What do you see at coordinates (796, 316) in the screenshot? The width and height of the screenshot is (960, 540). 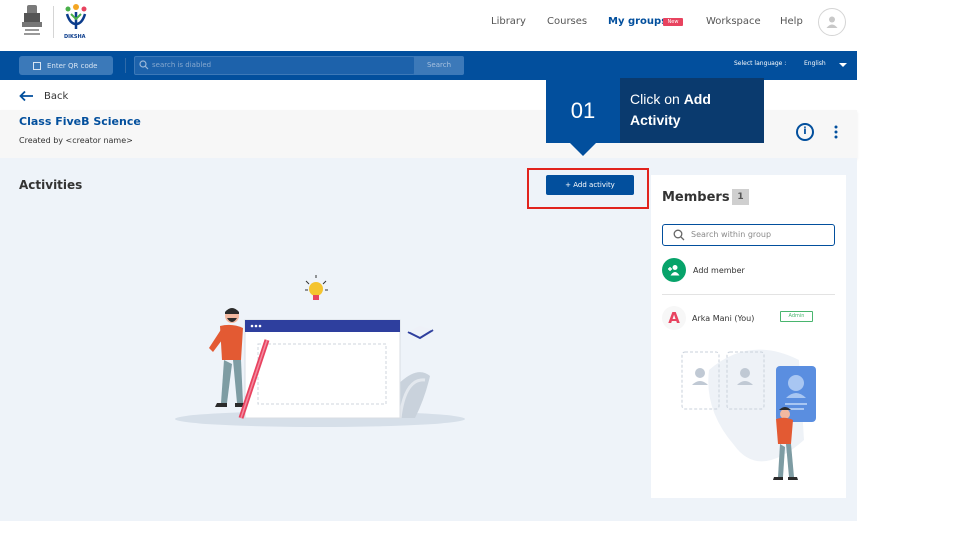 I see `admin-badge: Admin` at bounding box center [796, 316].